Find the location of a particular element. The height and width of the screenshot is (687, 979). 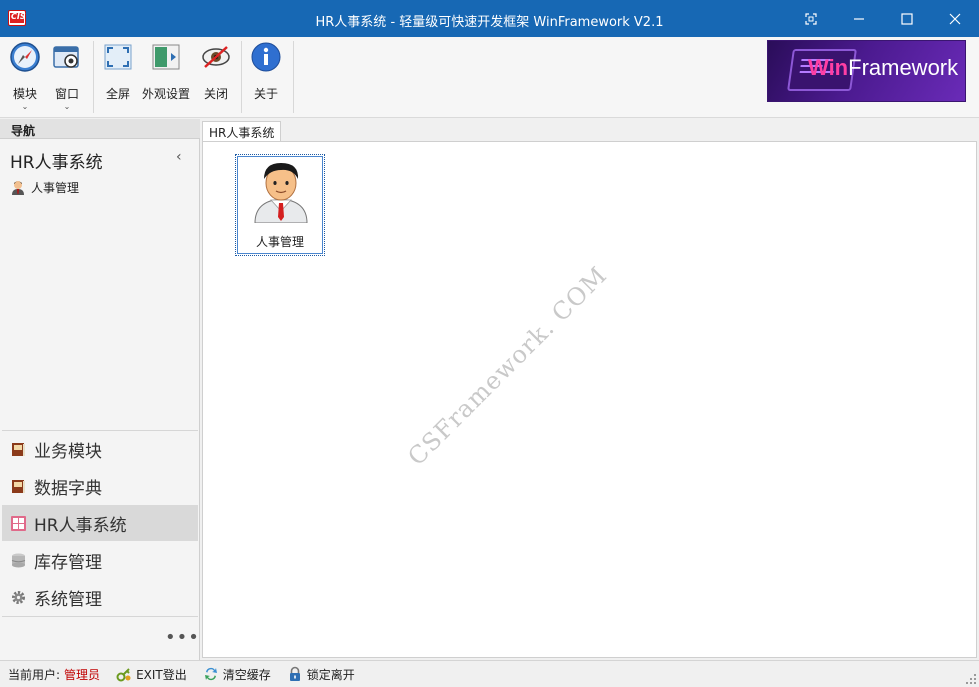

window-menu-button: 窗口 ⌄ is located at coordinates (67, 76).